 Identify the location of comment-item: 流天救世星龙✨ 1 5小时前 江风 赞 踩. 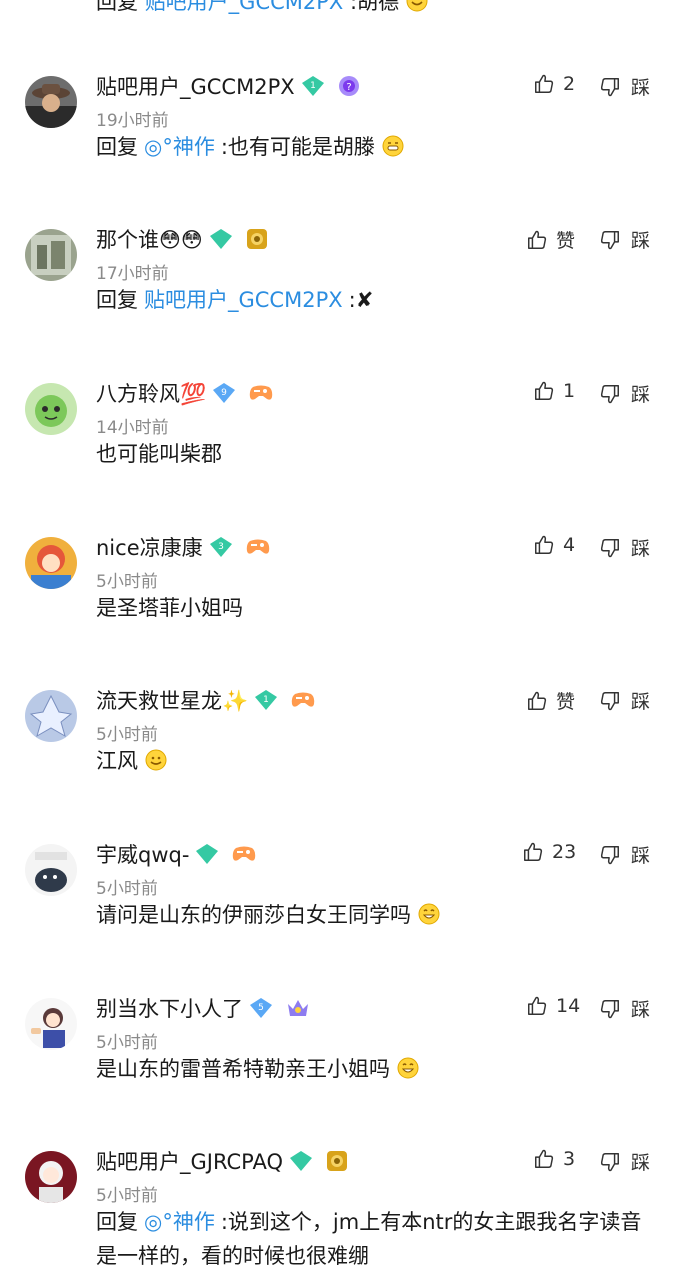
(338, 756).